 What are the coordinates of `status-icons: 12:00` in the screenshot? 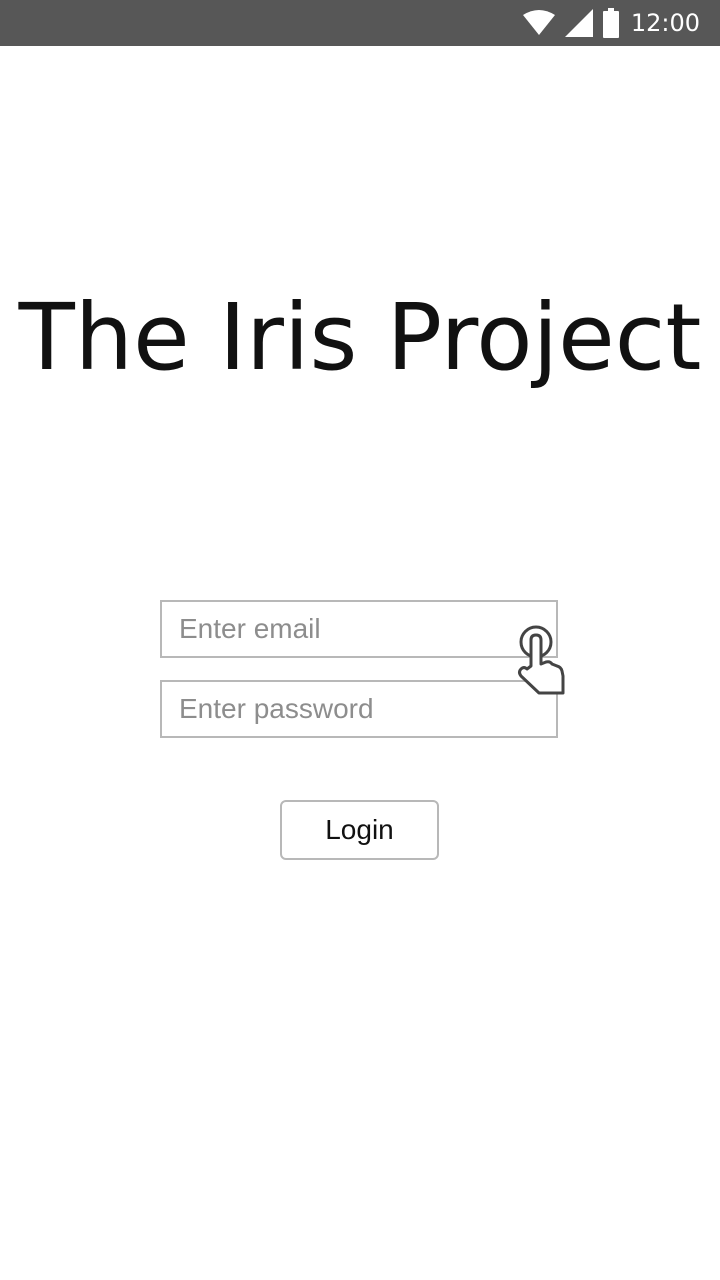 It's located at (611, 23).